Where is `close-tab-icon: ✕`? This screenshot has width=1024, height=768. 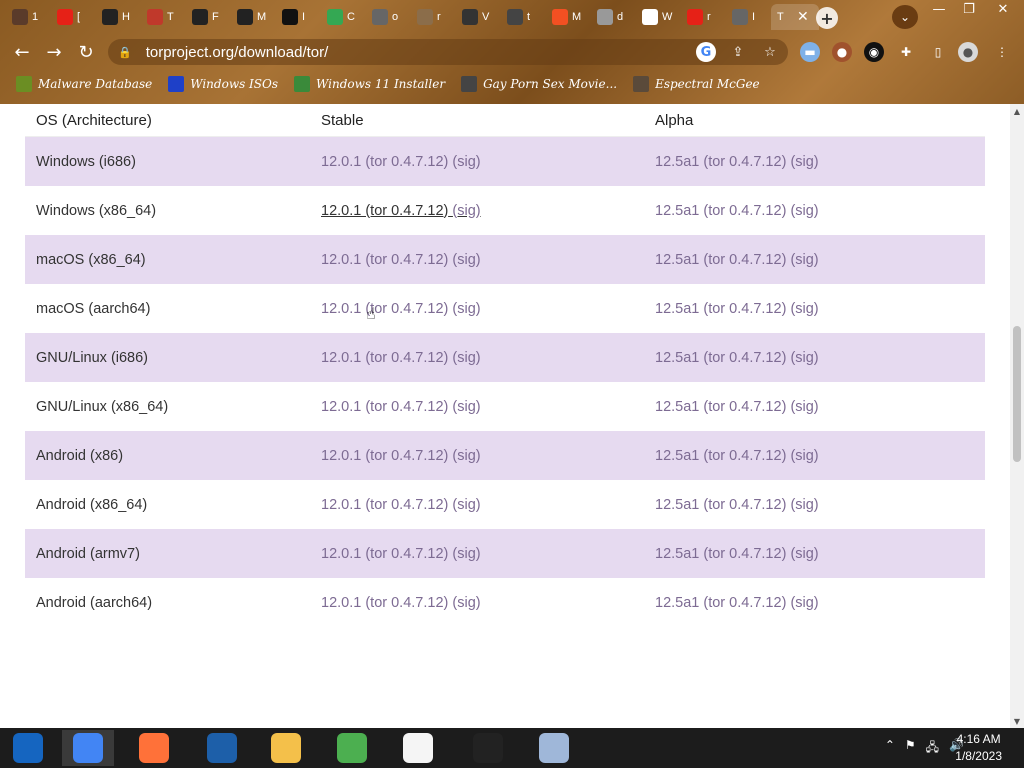
close-tab-icon: ✕ is located at coordinates (803, 17).